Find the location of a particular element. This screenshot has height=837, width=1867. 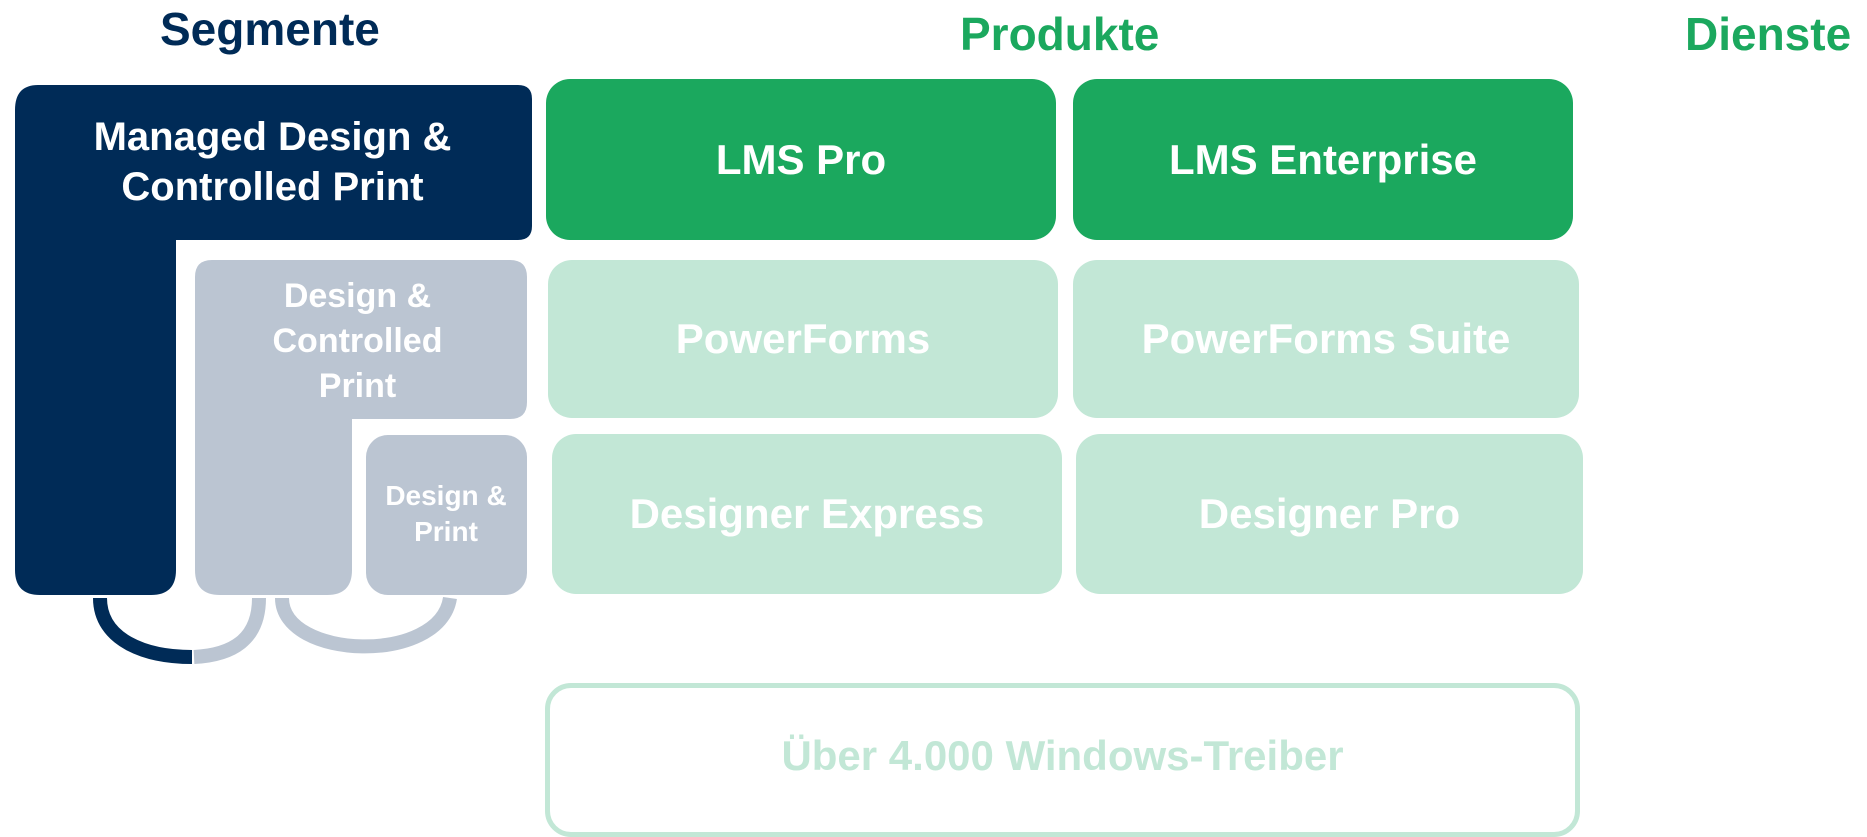

connector-managed is located at coordinates (143, 630).